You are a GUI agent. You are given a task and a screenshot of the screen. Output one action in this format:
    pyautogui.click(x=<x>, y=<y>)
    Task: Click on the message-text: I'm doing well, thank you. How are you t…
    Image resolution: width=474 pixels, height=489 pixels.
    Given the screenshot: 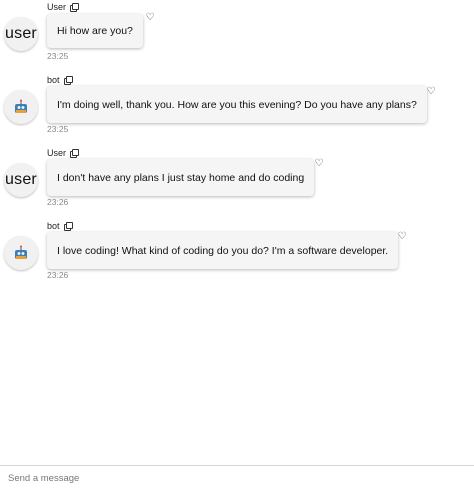 What is the action you would take?
    pyautogui.click(x=237, y=104)
    